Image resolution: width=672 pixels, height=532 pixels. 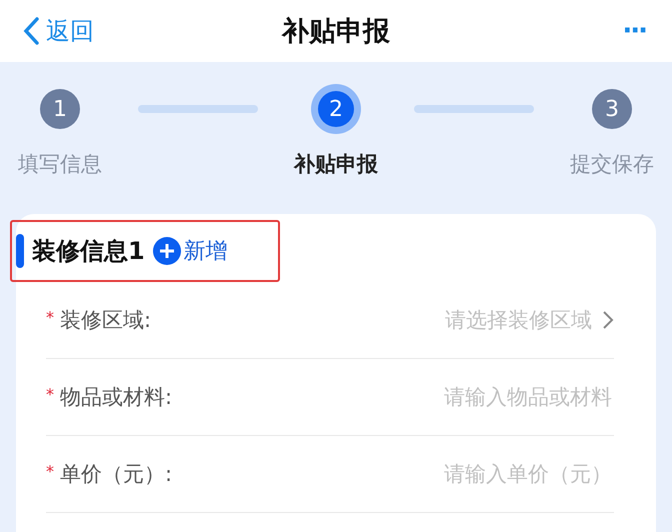 What do you see at coordinates (116, 474) in the screenshot?
I see `field-label: 单价（元）:` at bounding box center [116, 474].